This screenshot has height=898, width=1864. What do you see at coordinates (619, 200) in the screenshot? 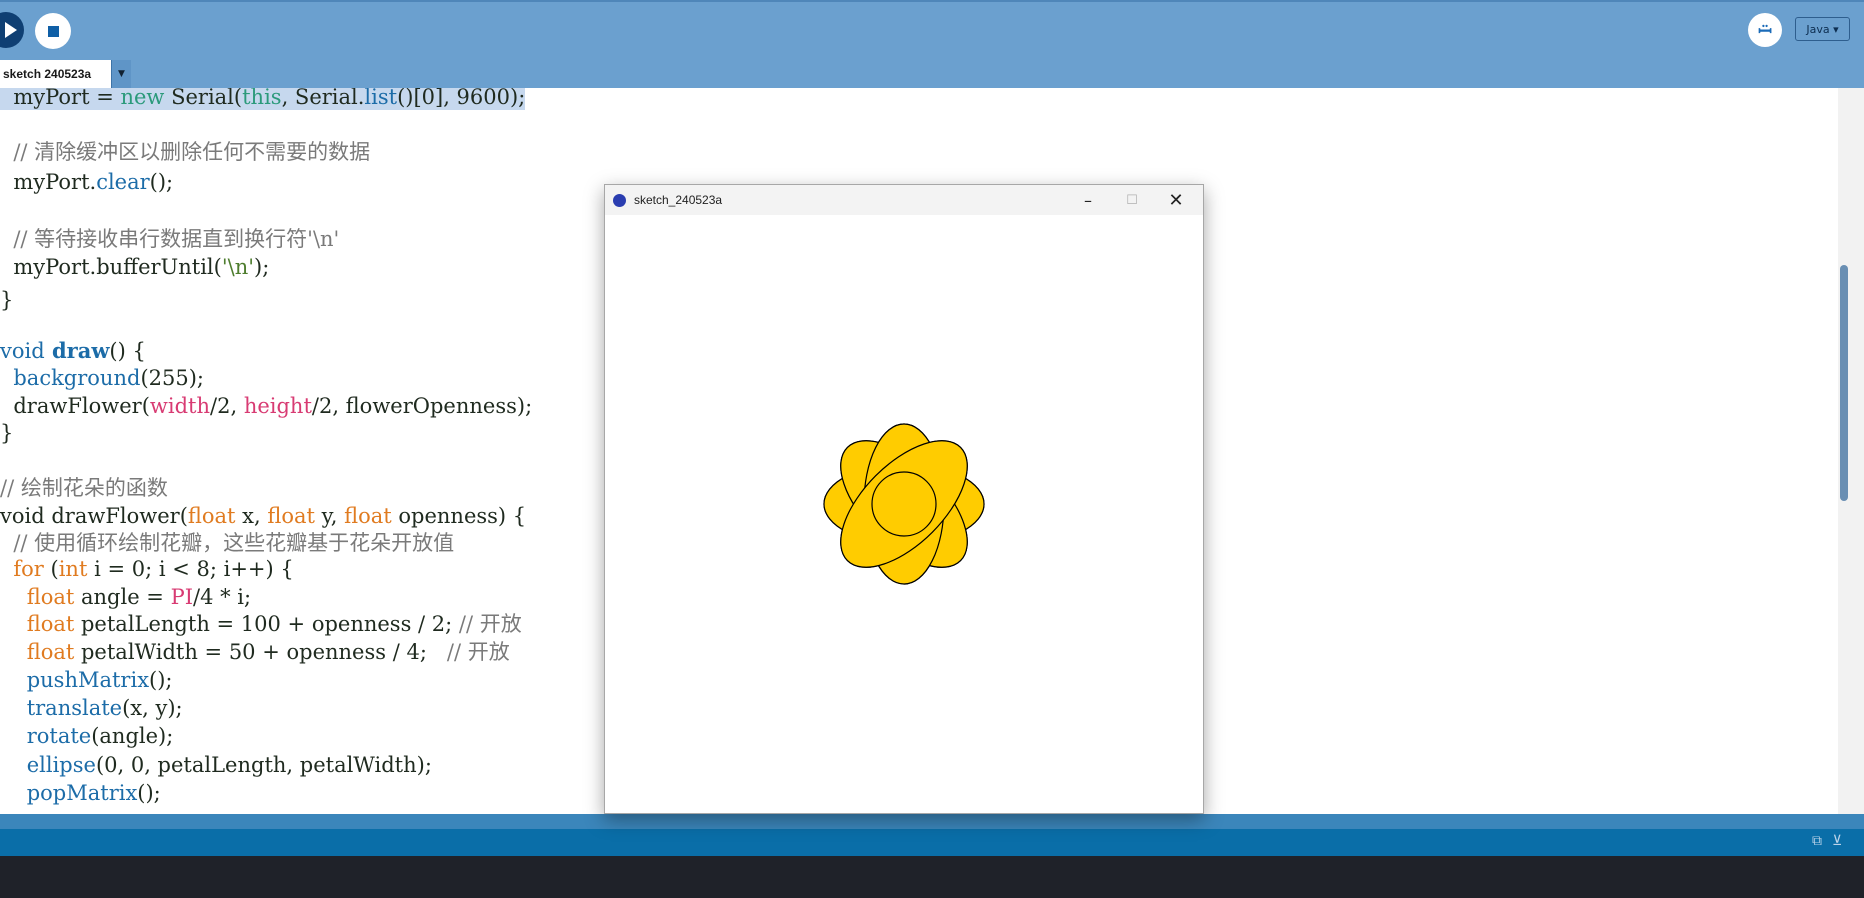
I see `processing-icon` at bounding box center [619, 200].